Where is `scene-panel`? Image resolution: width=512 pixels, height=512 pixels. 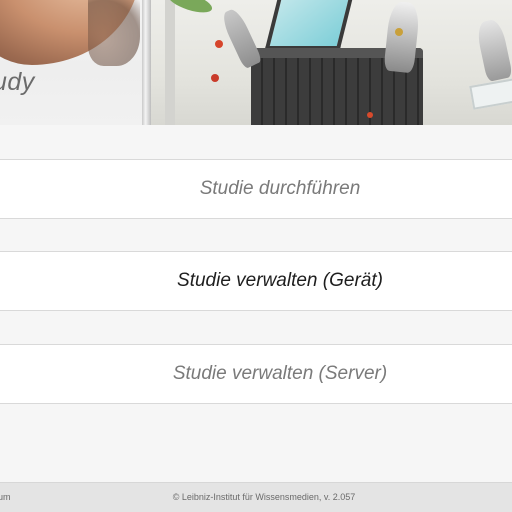 scene-panel is located at coordinates (490, 94).